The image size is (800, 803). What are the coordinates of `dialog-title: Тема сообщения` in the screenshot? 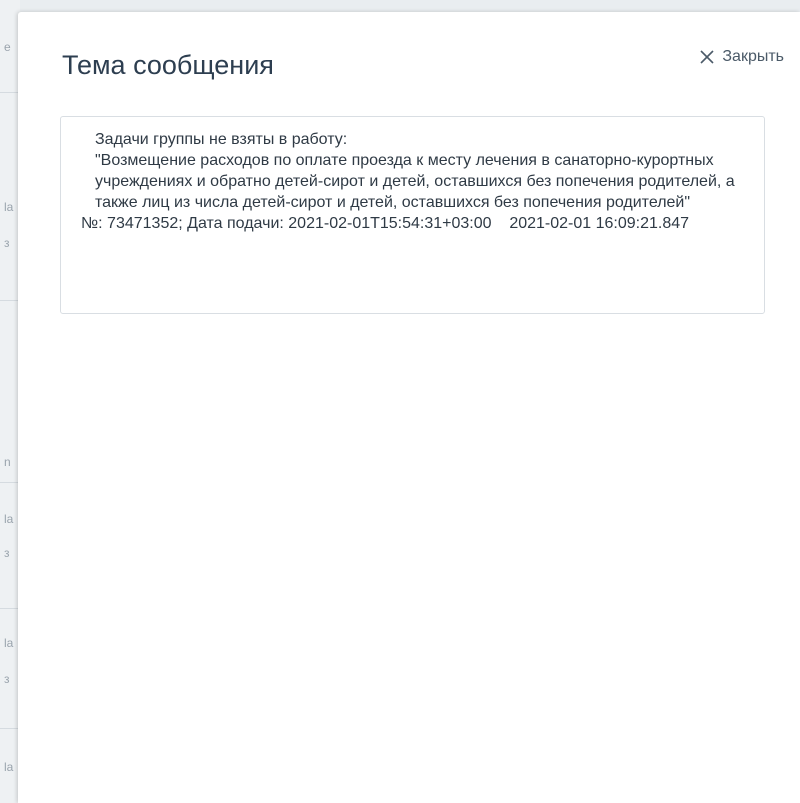 It's located at (168, 65).